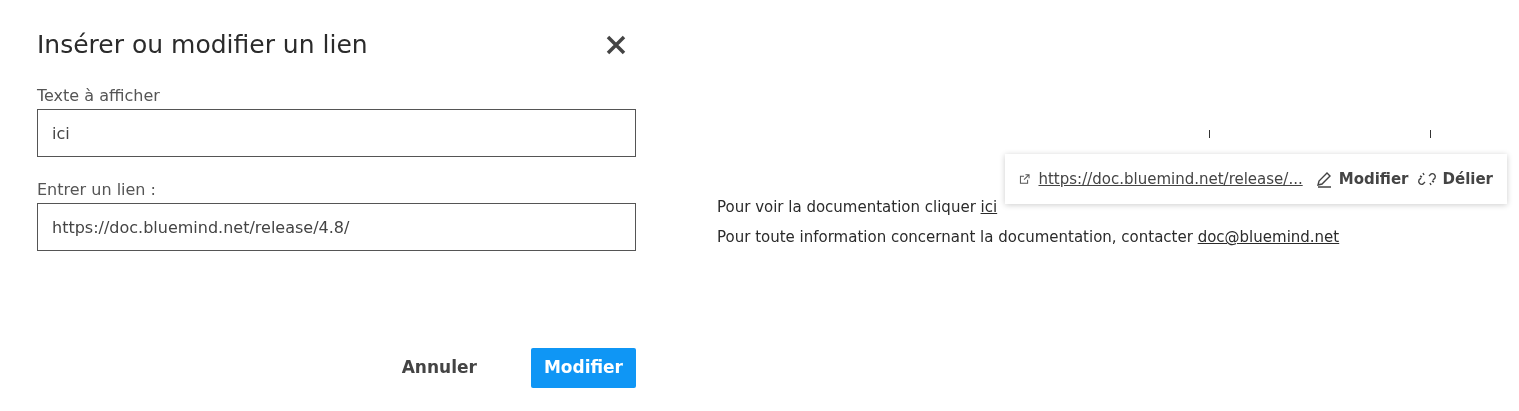  I want to click on edit-link-button: Modifier, so click(1361, 179).